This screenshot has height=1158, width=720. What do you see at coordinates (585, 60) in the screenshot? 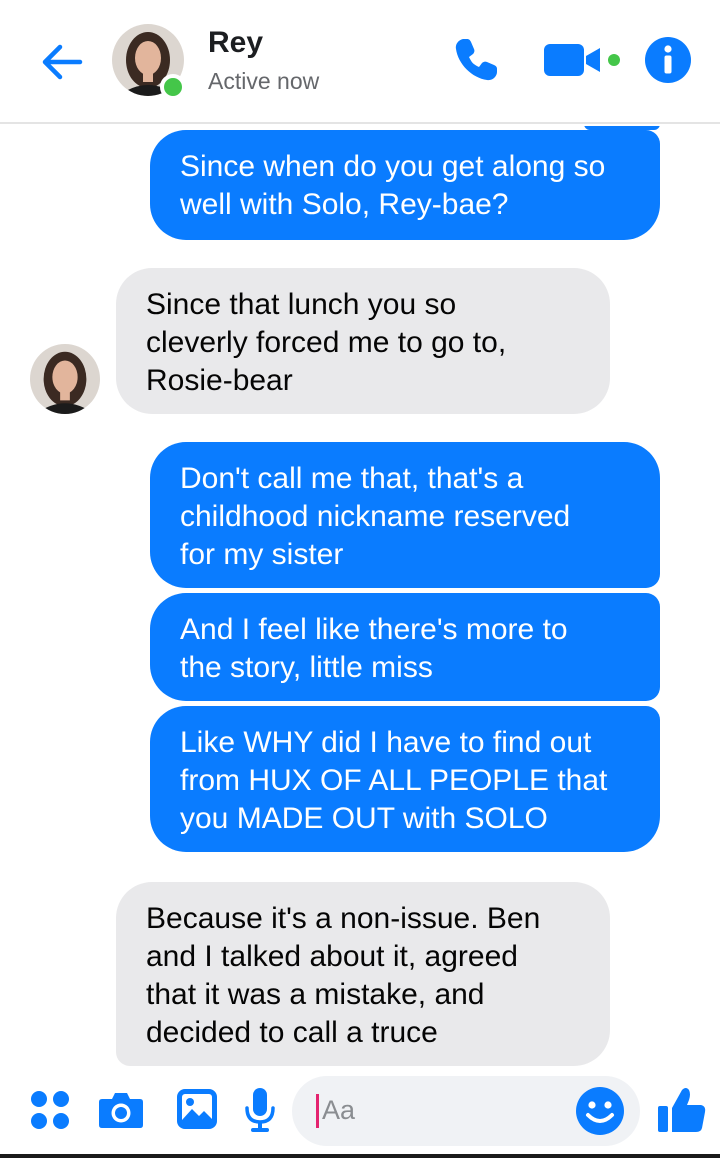
I see `video-camera-icon` at bounding box center [585, 60].